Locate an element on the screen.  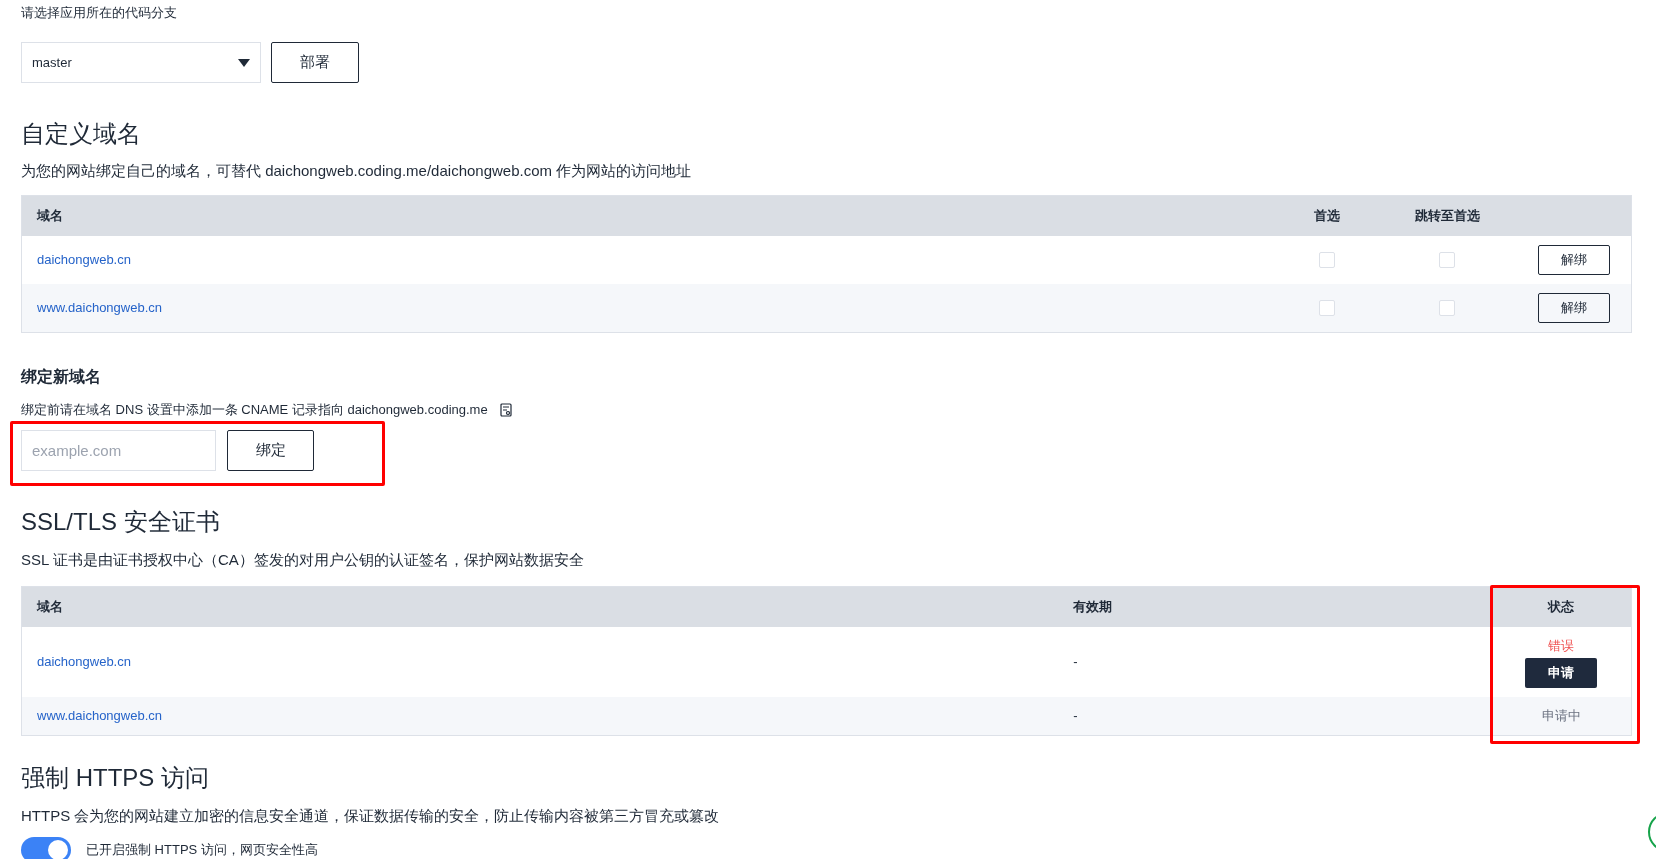
caret-icon is located at coordinates (244, 62).